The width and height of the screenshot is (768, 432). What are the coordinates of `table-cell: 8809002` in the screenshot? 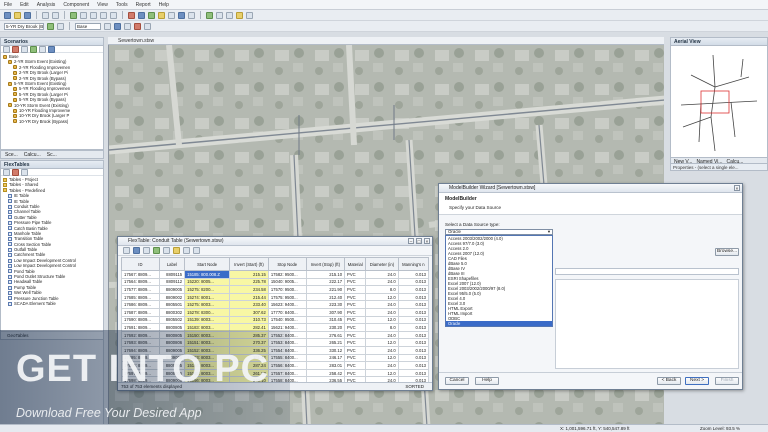 It's located at (172, 297).